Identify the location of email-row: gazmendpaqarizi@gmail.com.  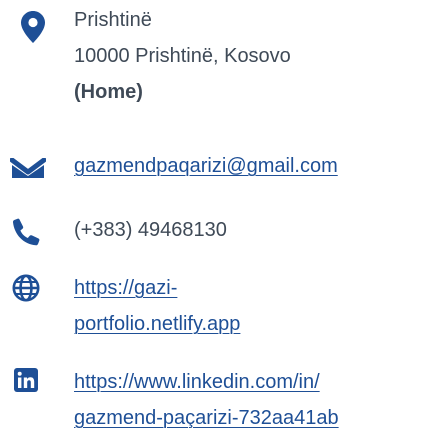
(218, 168).